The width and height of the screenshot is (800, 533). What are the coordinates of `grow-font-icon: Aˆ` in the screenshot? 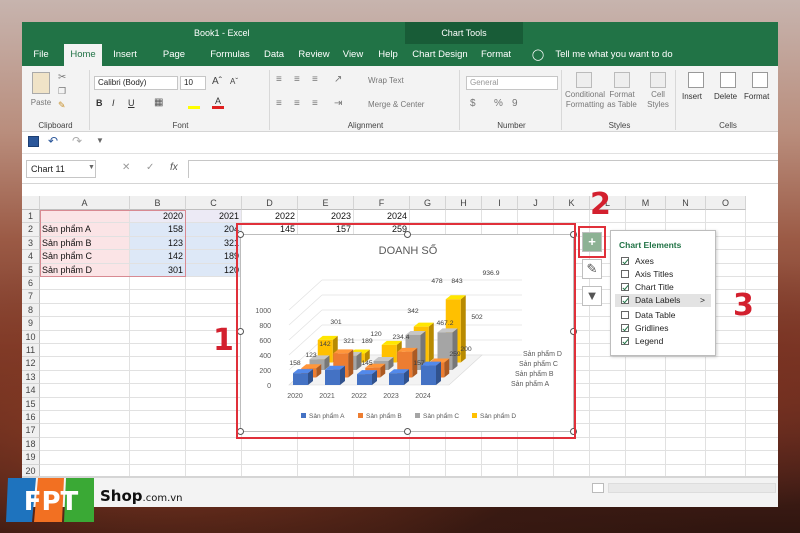 It's located at (217, 81).